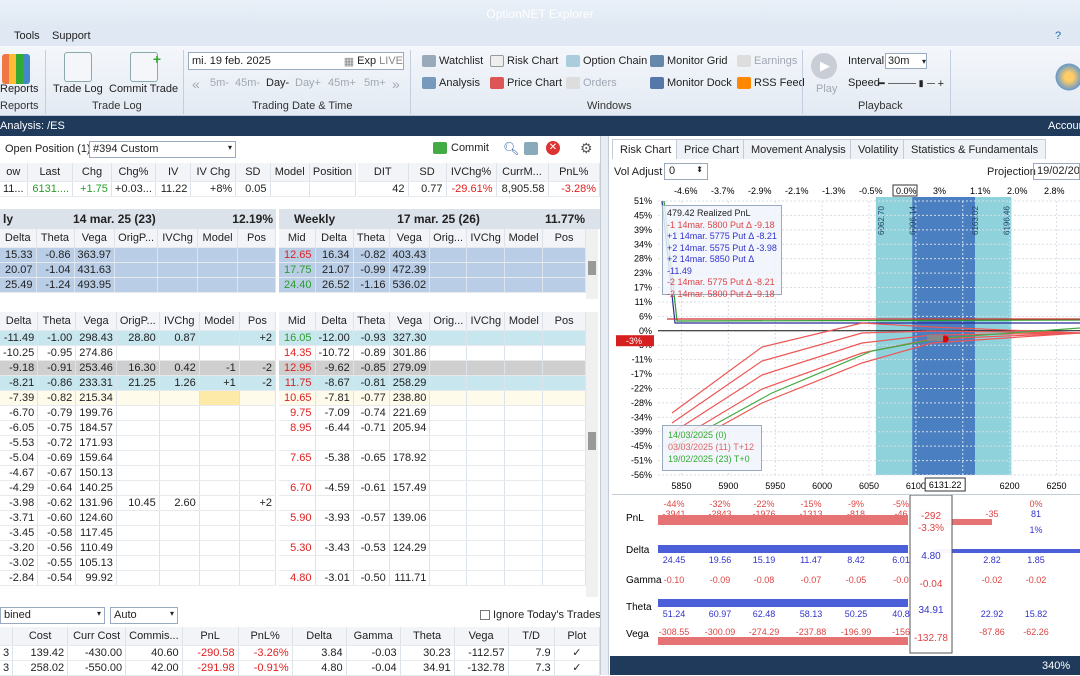 Image resolution: width=1080 pixels, height=676 pixels. I want to click on vol-adjust-input: 0 ⬍, so click(686, 171).